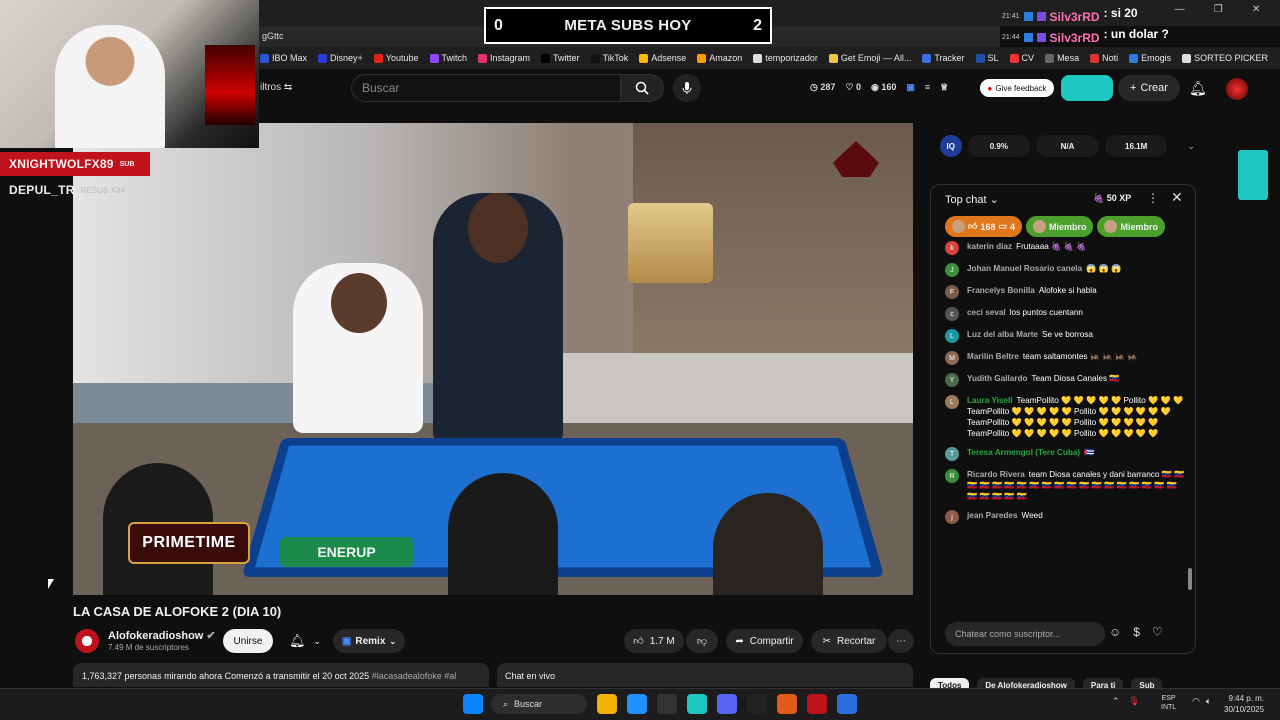 Image resolution: width=1280 pixels, height=720 pixels. What do you see at coordinates (1168, 703) in the screenshot?
I see `language-indicator: ESP INTL` at bounding box center [1168, 703].